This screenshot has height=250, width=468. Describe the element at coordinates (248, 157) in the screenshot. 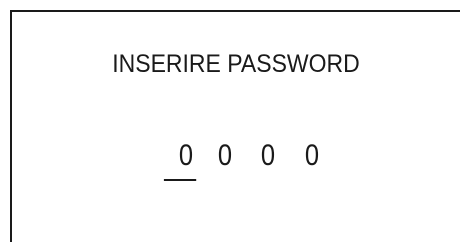

I see `password-entry: 0 0 0 0` at that location.